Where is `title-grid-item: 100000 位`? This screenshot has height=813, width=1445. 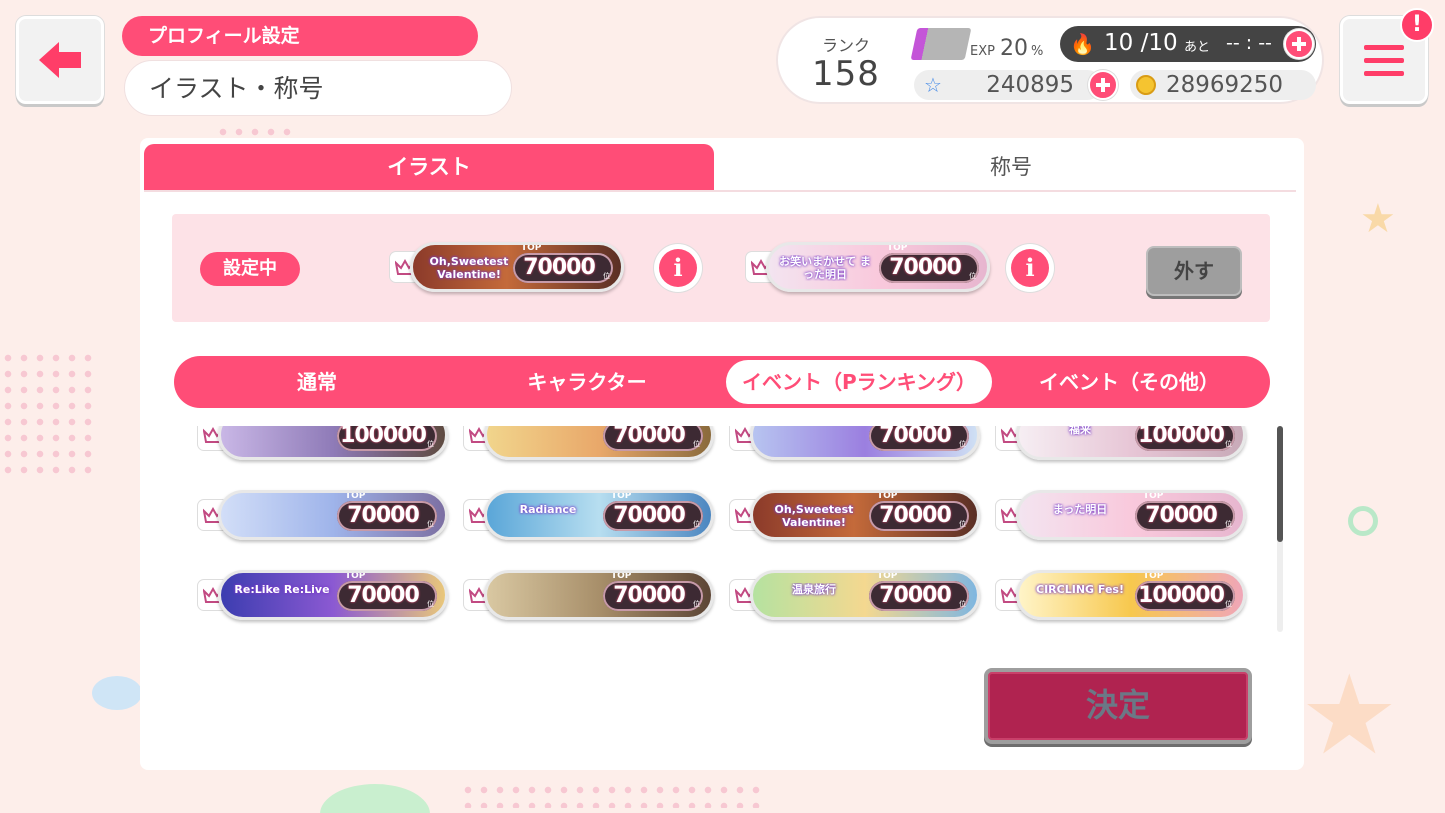
title-grid-item: 100000 位 is located at coordinates (323, 444).